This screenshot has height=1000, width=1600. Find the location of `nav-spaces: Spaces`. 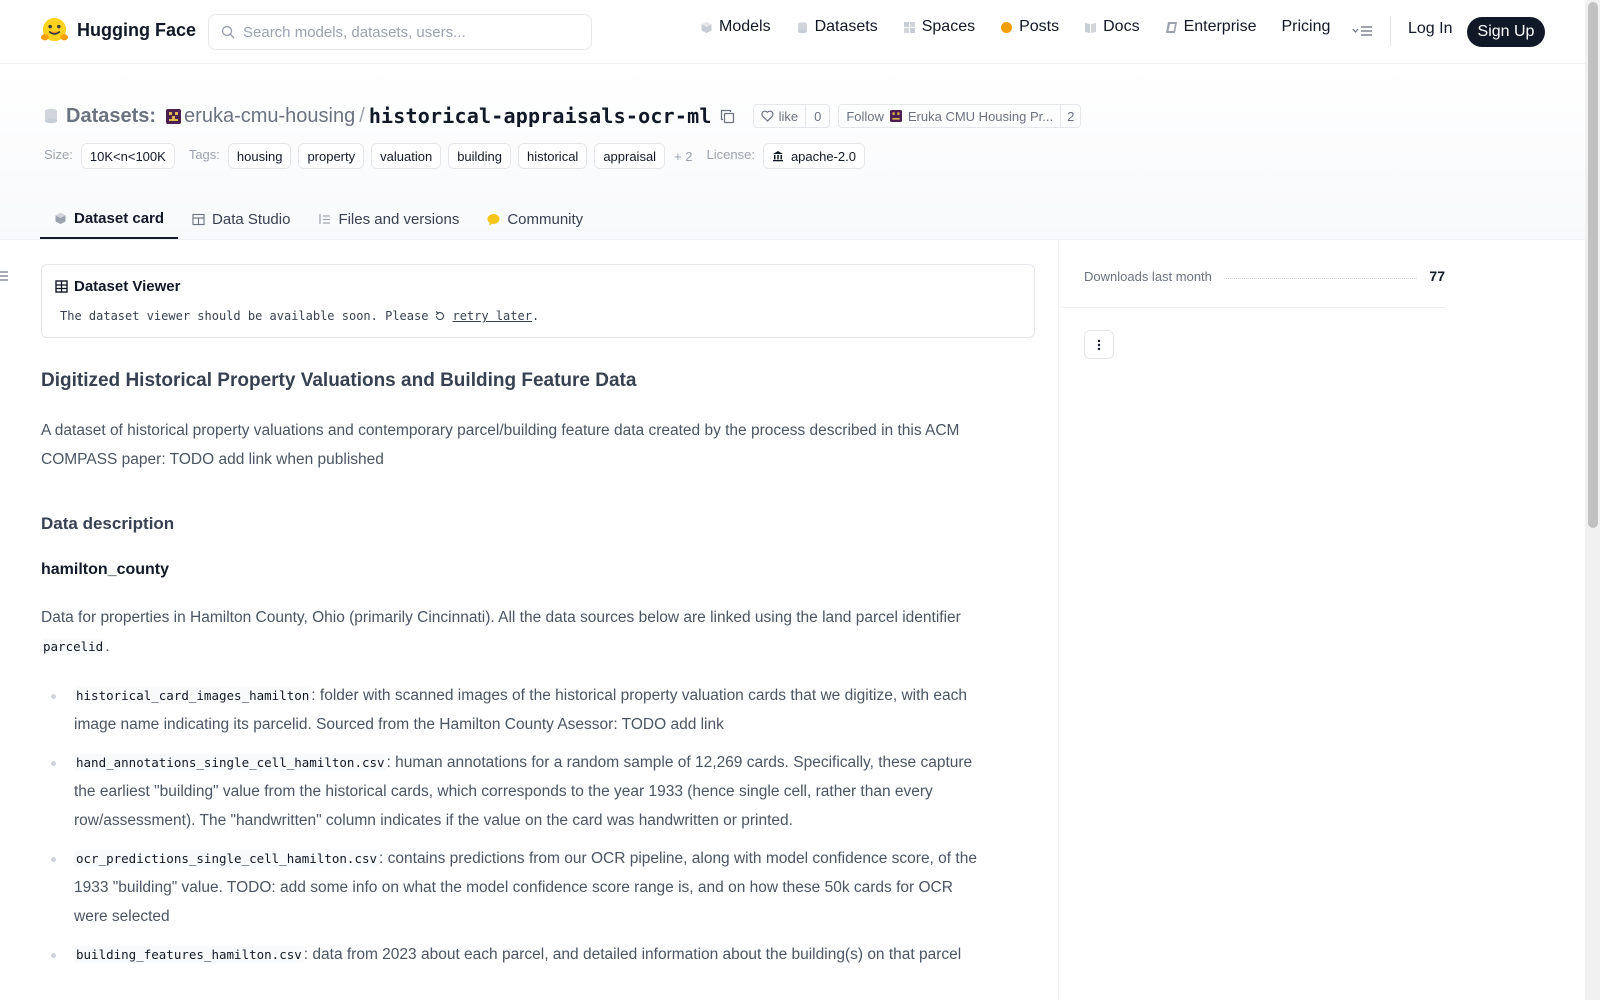

nav-spaces: Spaces is located at coordinates (939, 27).